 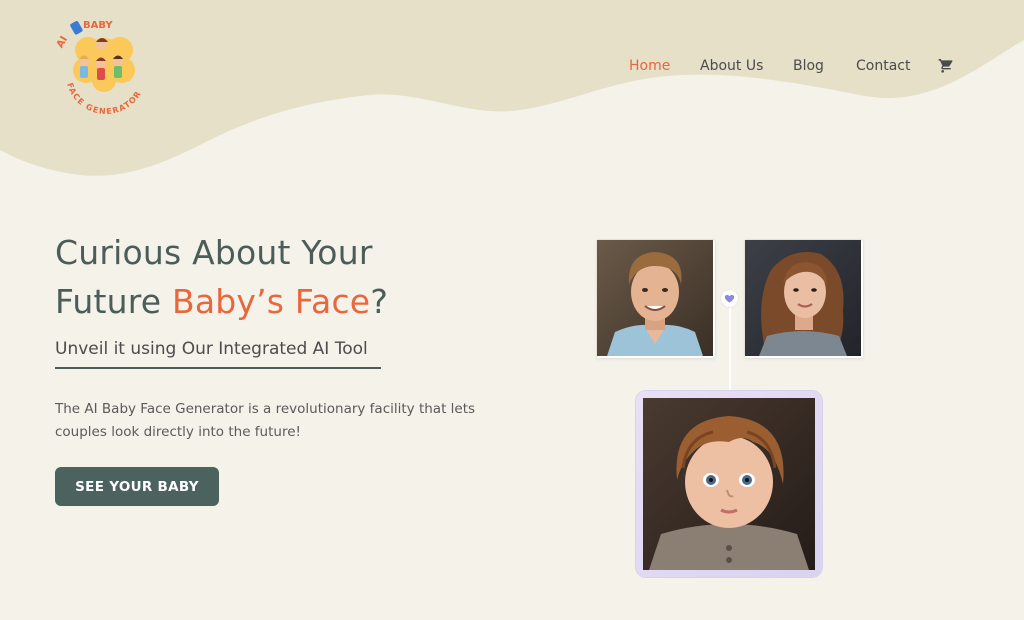 I want to click on father-photo, so click(x=656, y=299).